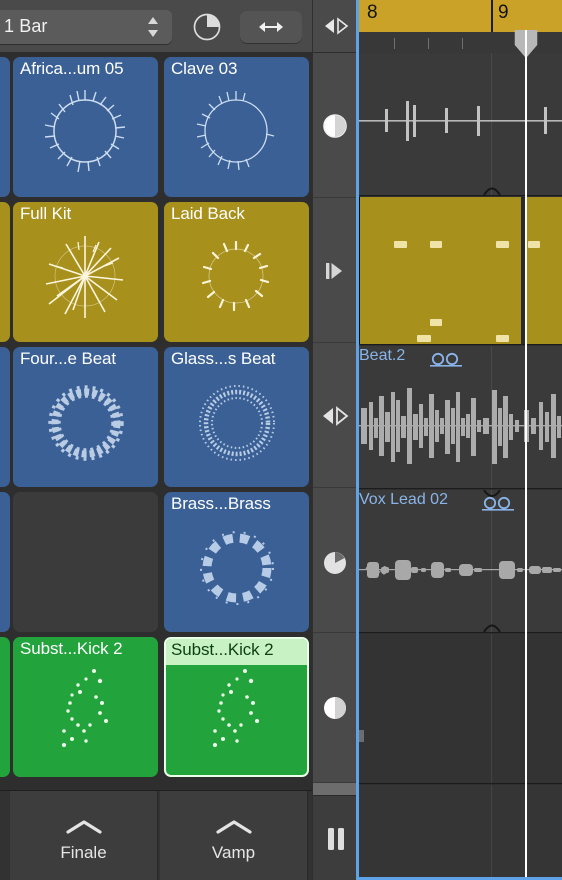  I want to click on loop-cell-title: Full Kit, so click(46, 213).